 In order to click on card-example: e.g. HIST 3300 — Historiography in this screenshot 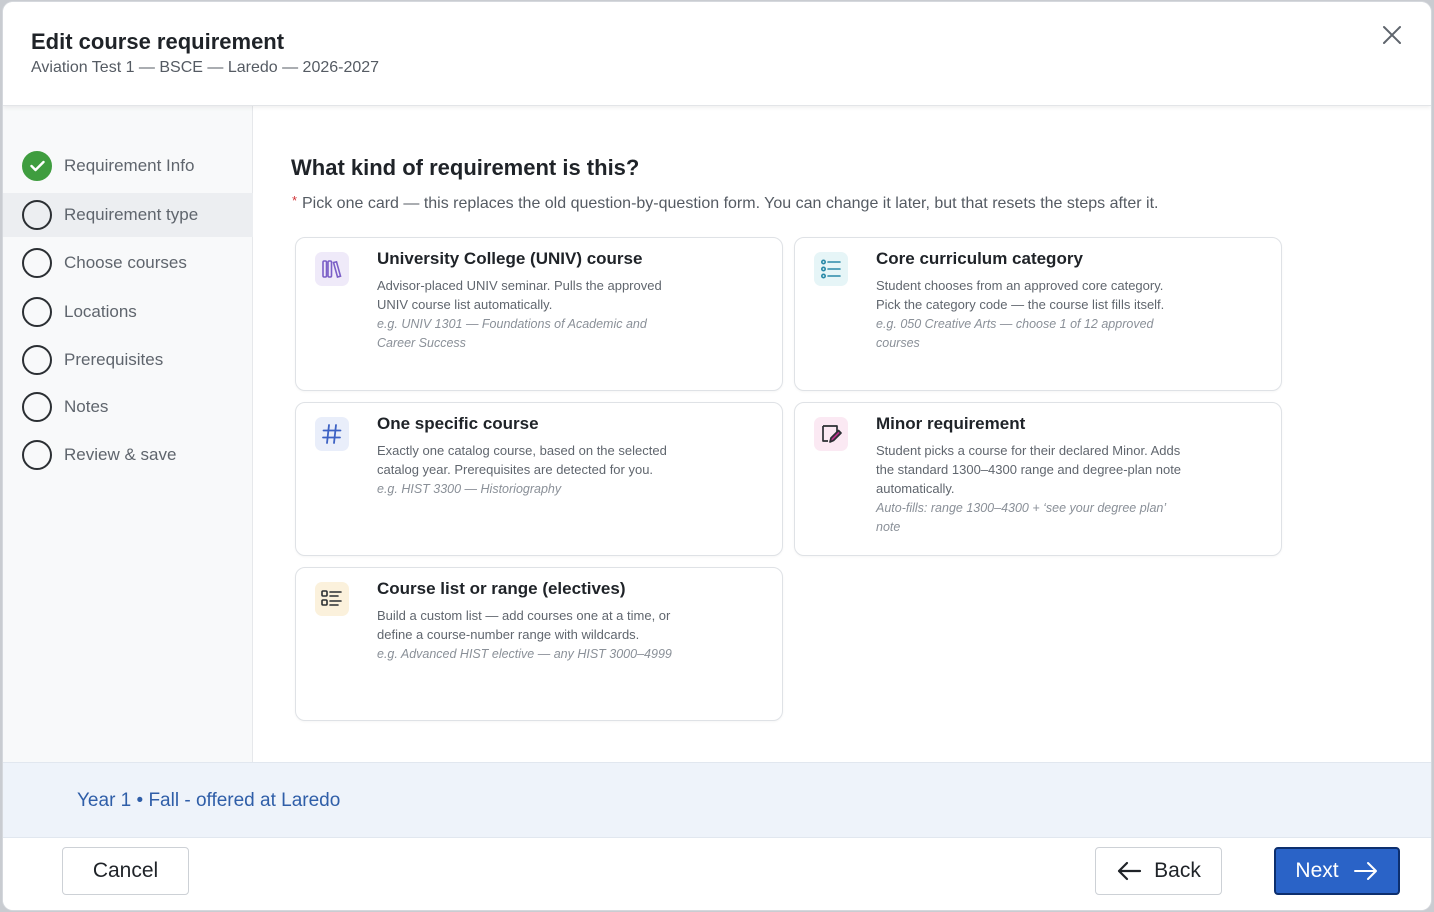, I will do `click(469, 489)`.